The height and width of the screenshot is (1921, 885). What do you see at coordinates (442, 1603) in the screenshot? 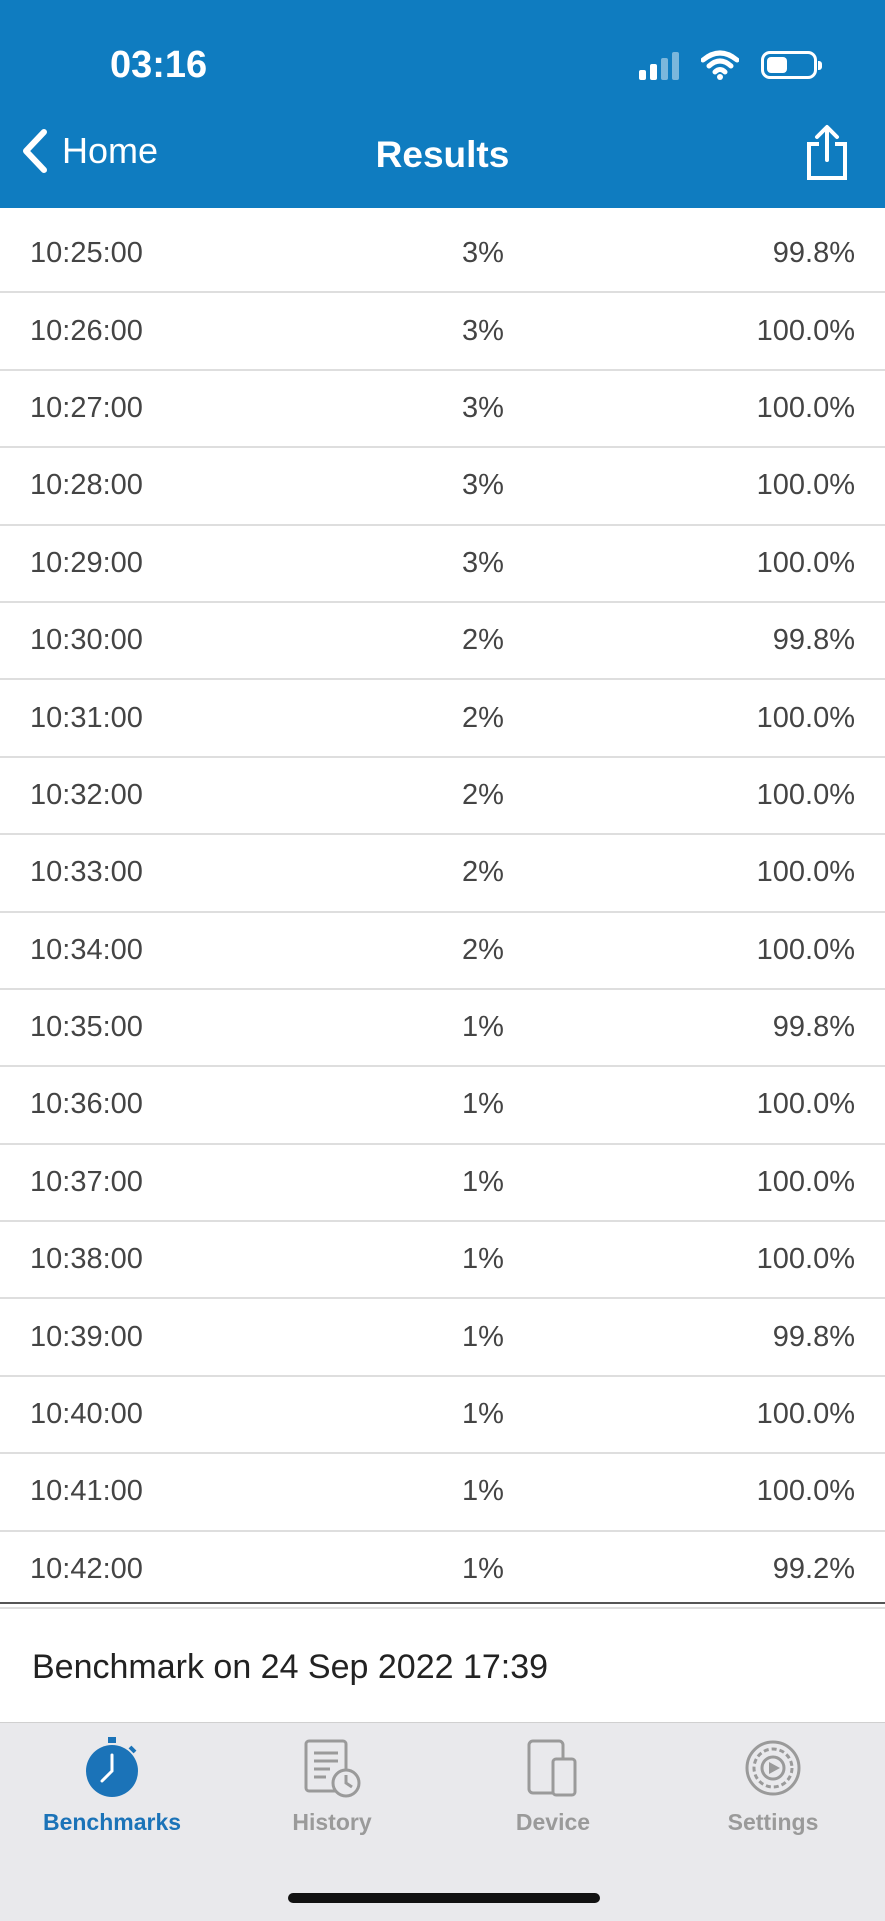
I see `divider` at bounding box center [442, 1603].